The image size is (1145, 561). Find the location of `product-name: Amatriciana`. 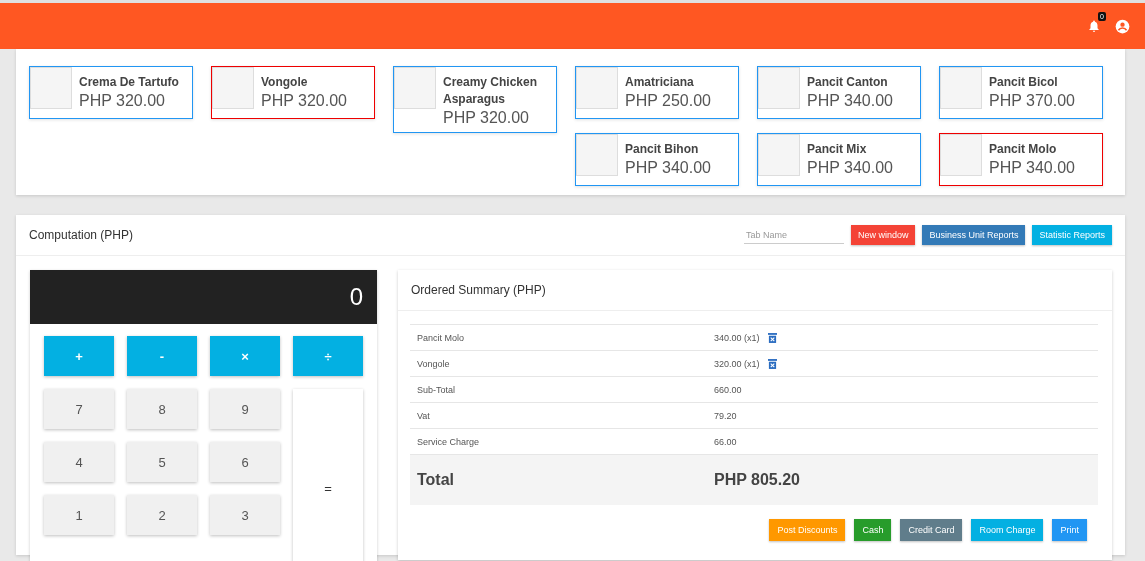

product-name: Amatriciana is located at coordinates (660, 82).